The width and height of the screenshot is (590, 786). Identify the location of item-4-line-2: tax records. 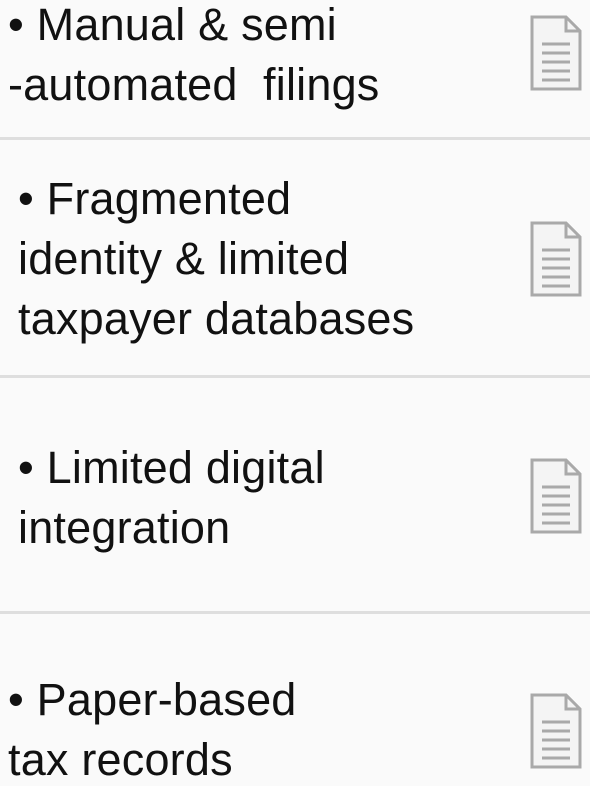
(120, 759).